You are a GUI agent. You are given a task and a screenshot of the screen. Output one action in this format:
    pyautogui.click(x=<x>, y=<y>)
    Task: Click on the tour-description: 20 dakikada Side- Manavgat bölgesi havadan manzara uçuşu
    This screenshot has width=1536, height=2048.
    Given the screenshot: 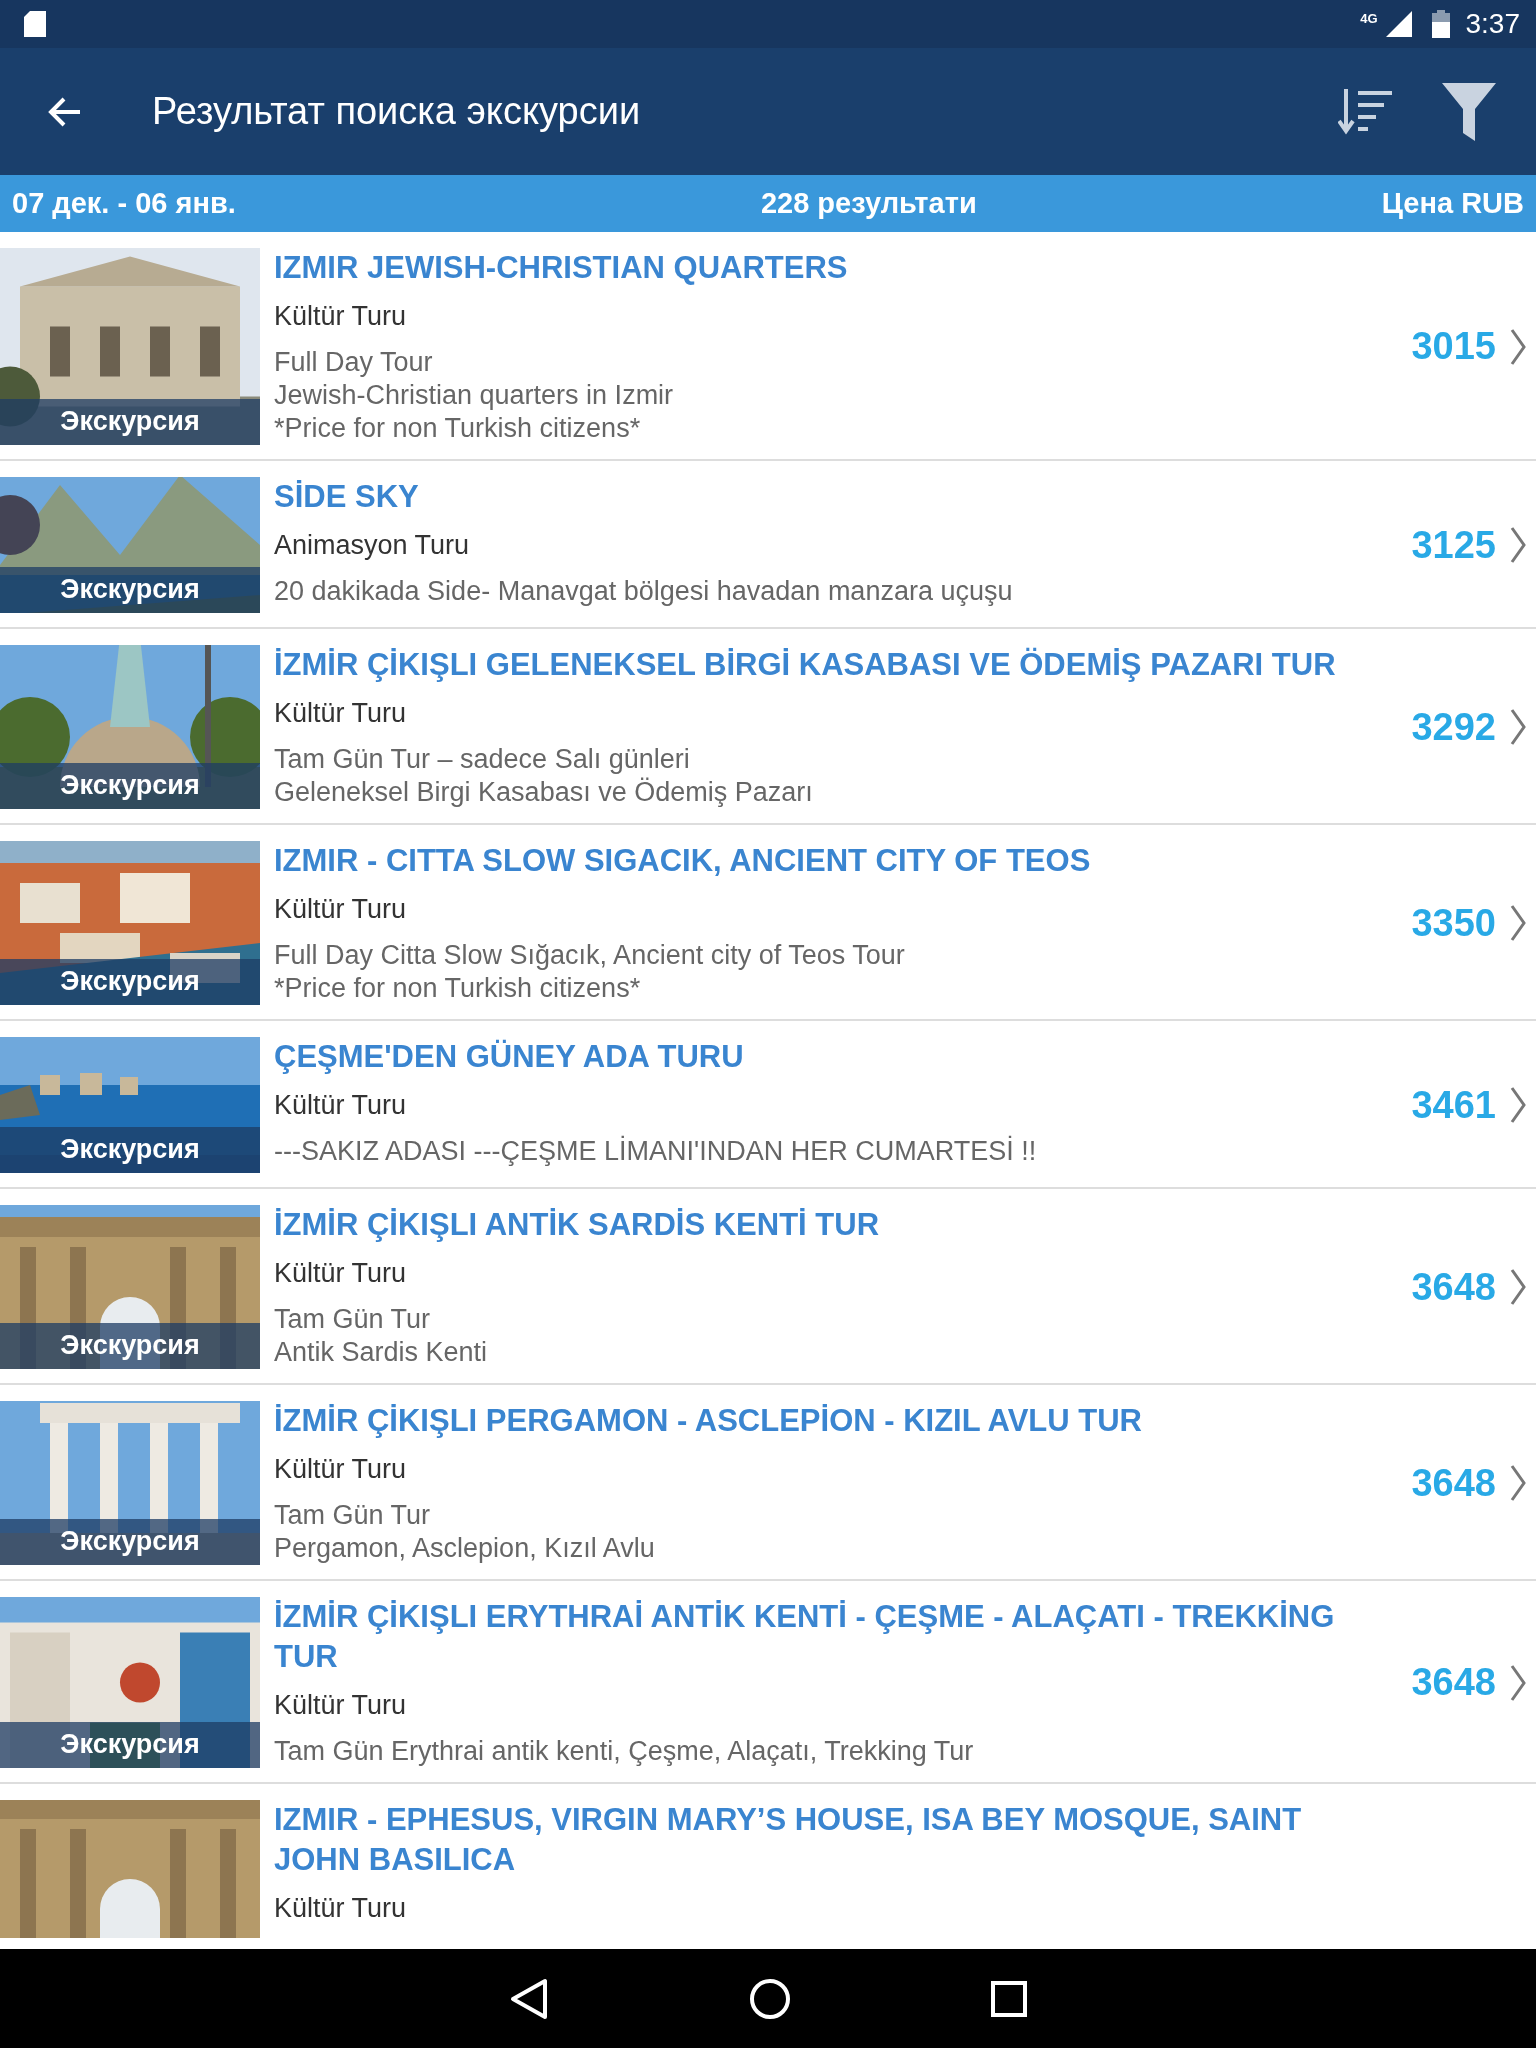 What is the action you would take?
    pyautogui.click(x=644, y=591)
    